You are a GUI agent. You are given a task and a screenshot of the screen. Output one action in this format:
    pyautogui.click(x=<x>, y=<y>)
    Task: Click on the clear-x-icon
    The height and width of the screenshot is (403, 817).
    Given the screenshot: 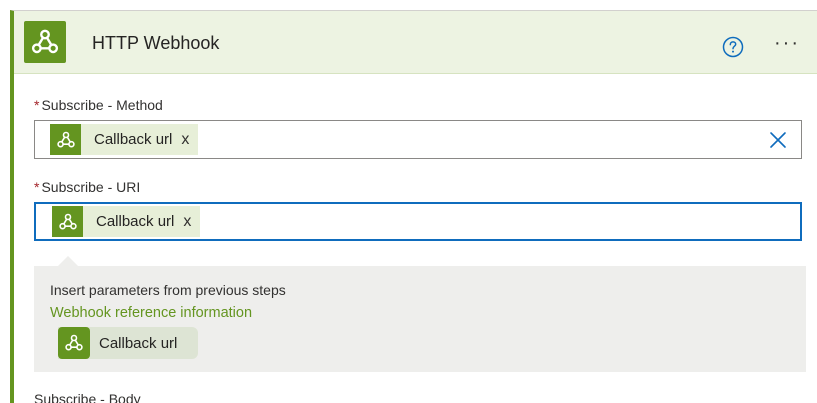 What is the action you would take?
    pyautogui.click(x=778, y=140)
    